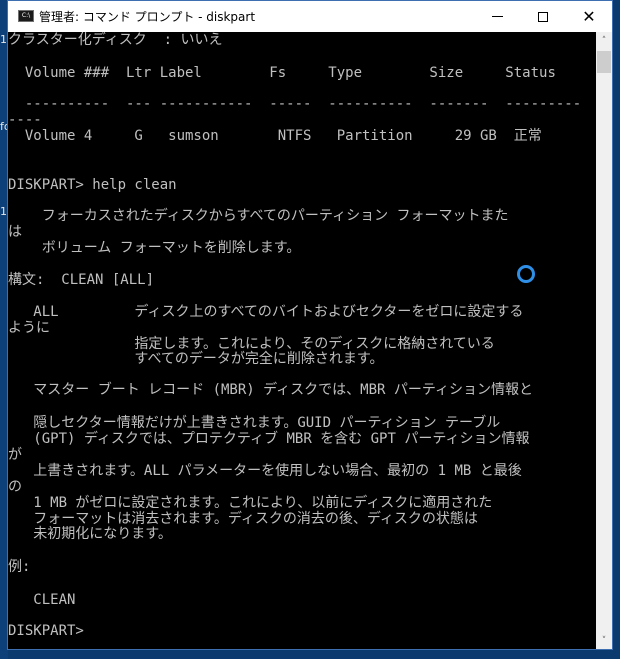 The height and width of the screenshot is (659, 620). I want to click on console-line: すべてのデータが完全に削除されます。, so click(196, 359).